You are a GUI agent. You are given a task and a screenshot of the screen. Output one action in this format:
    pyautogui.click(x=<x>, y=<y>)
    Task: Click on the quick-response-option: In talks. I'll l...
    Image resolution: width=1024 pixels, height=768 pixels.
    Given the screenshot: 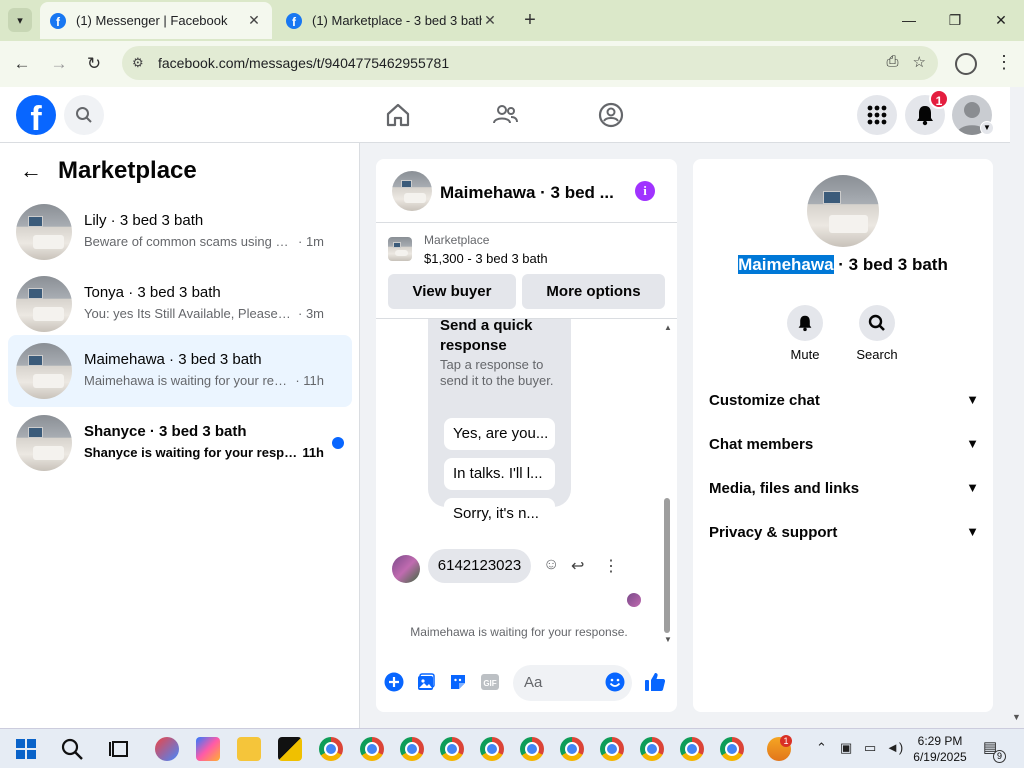 What is the action you would take?
    pyautogui.click(x=499, y=474)
    